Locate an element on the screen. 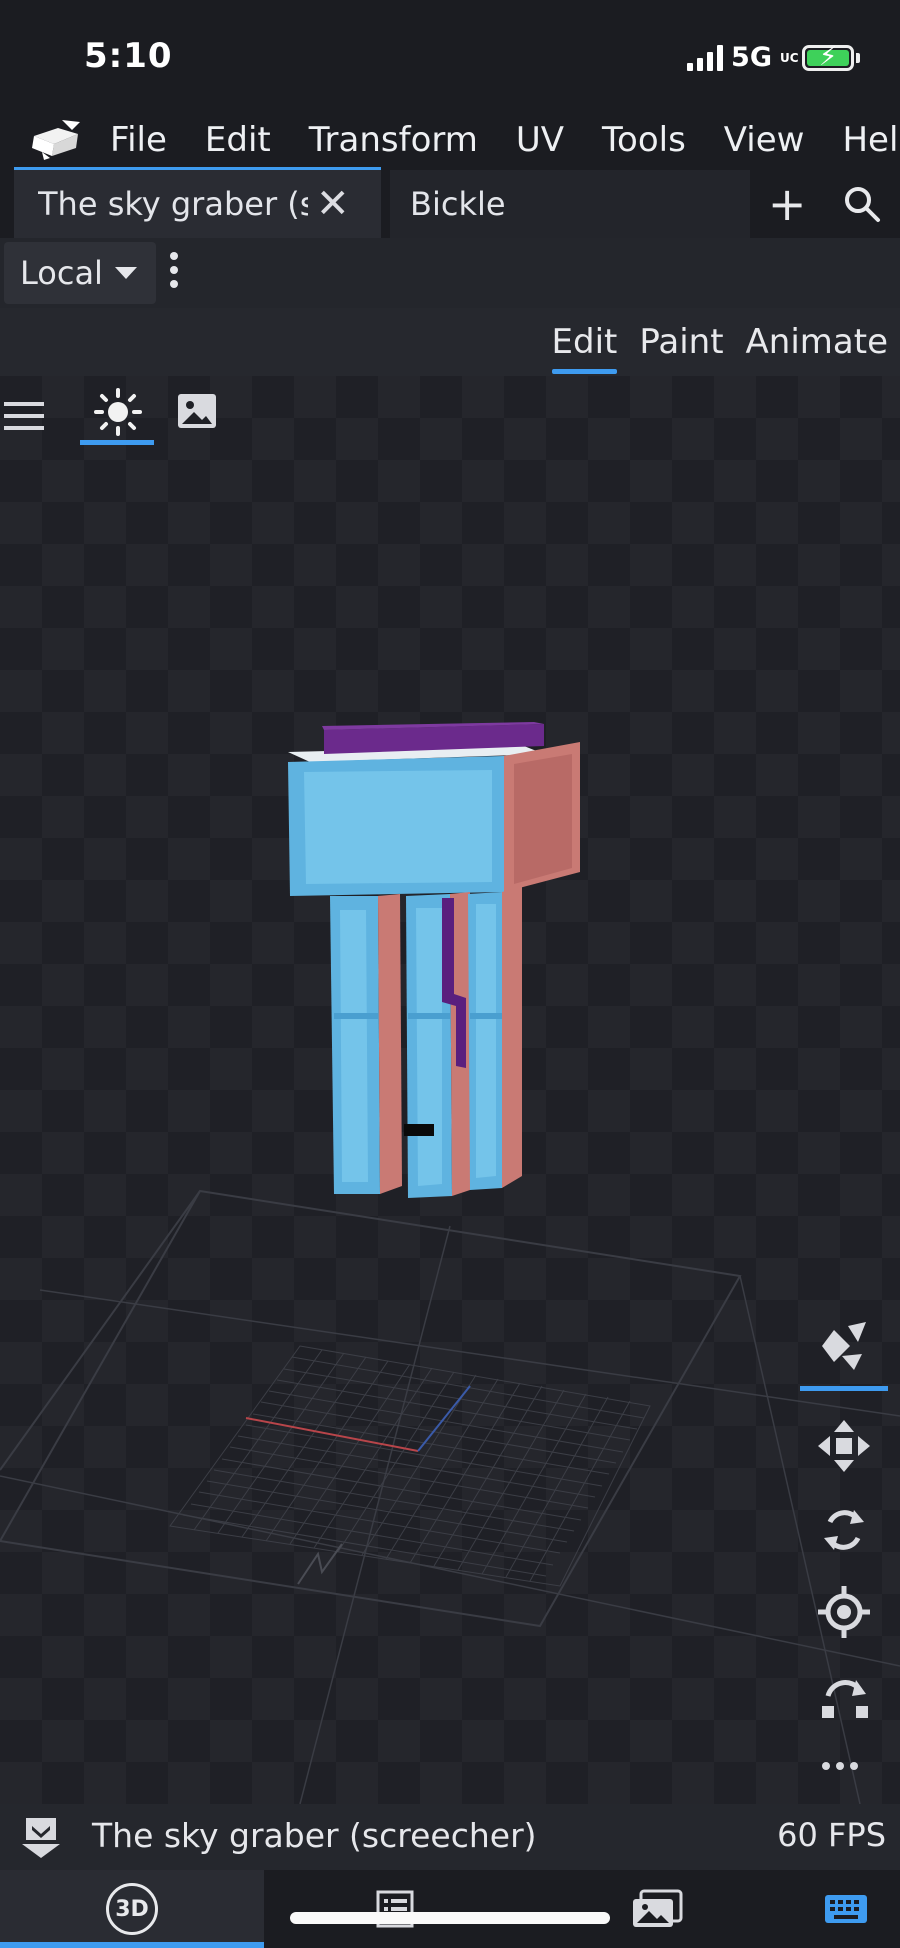 This screenshot has width=900, height=1948. vertex-snap-icon is located at coordinates (844, 1346).